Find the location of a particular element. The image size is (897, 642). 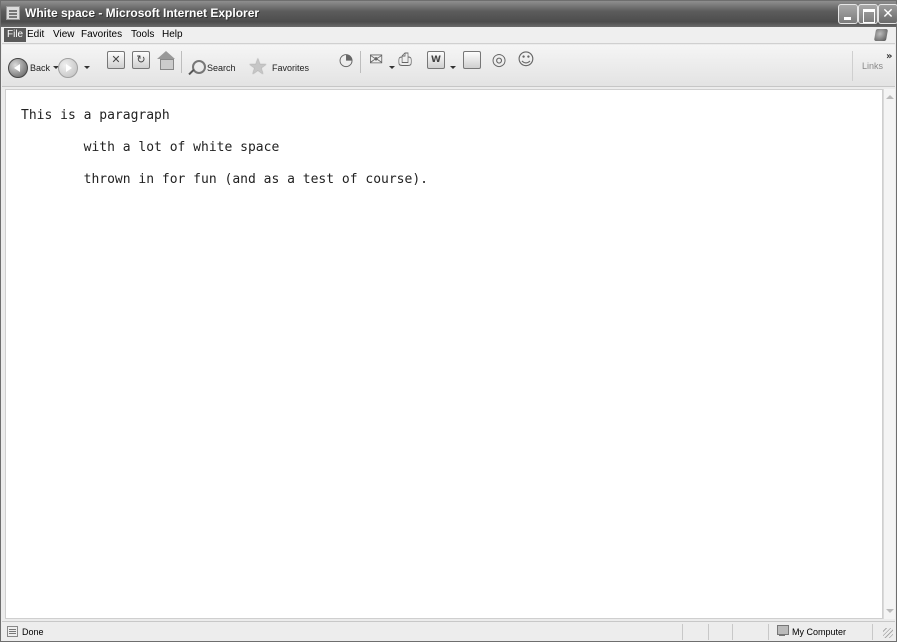

search-icon is located at coordinates (196, 68).